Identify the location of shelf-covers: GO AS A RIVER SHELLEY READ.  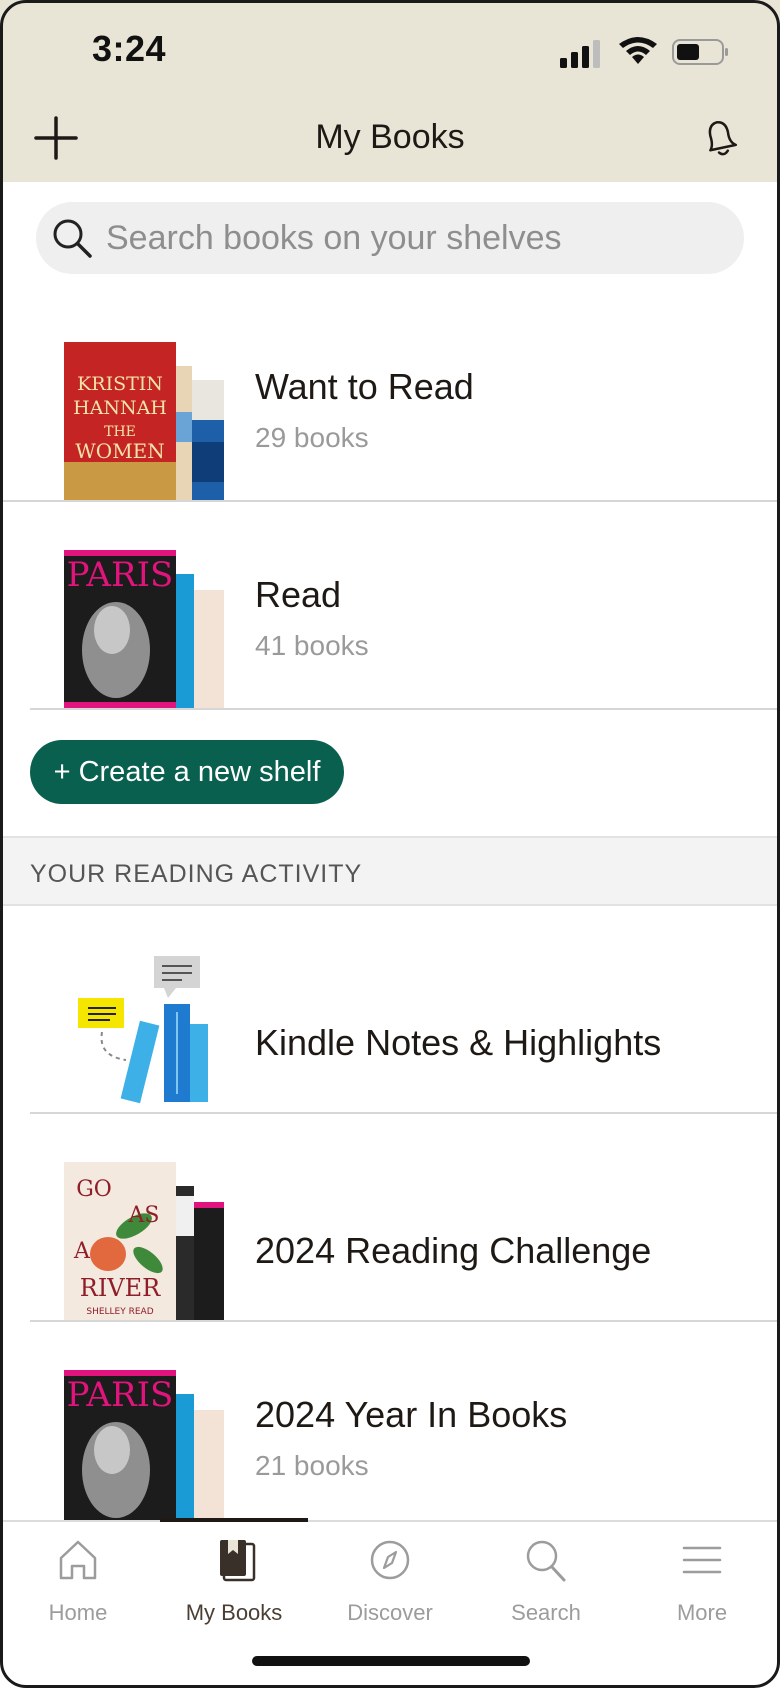
(144, 1241).